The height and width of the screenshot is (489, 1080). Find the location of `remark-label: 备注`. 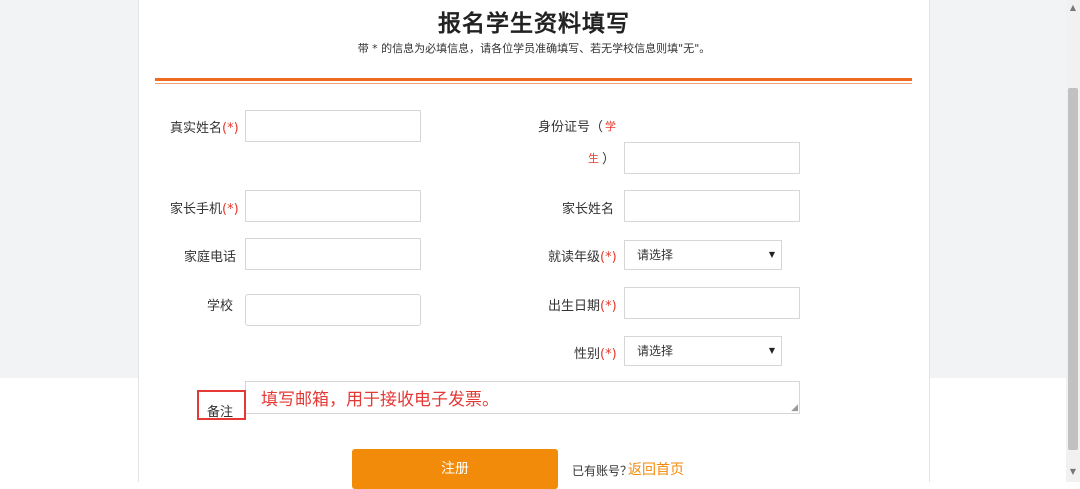

remark-label: 备注 is located at coordinates (220, 412).